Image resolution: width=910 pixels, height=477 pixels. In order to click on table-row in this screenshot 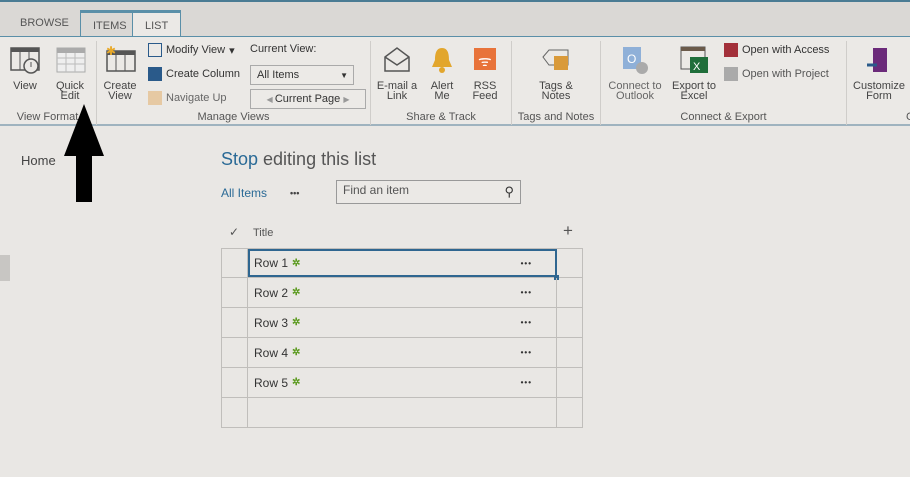, I will do `click(402, 413)`.